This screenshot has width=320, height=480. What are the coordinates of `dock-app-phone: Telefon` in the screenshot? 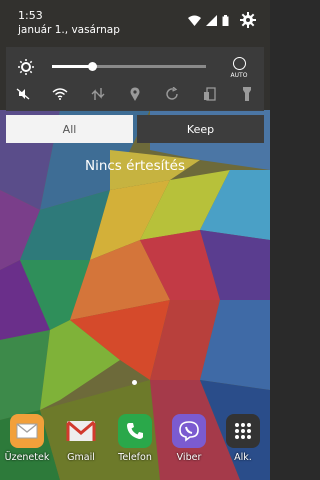 It's located at (135, 436).